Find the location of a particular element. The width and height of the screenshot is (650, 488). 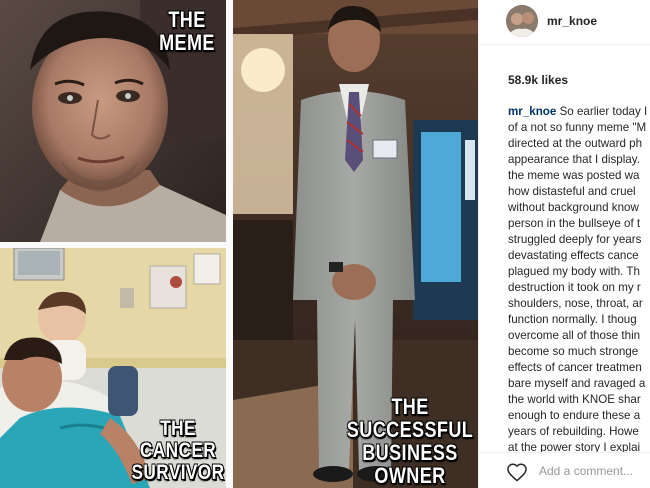

caption-line: bare myself and ravaged a is located at coordinates (577, 383).